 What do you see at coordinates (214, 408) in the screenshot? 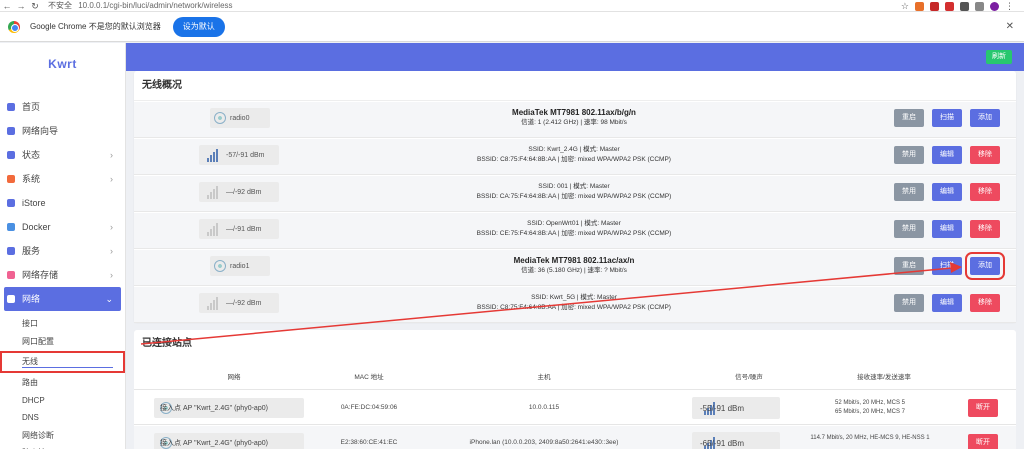
I see `network-name: 接入点 AP "Kwrt_2.4G" (phy0-ap0)` at bounding box center [214, 408].